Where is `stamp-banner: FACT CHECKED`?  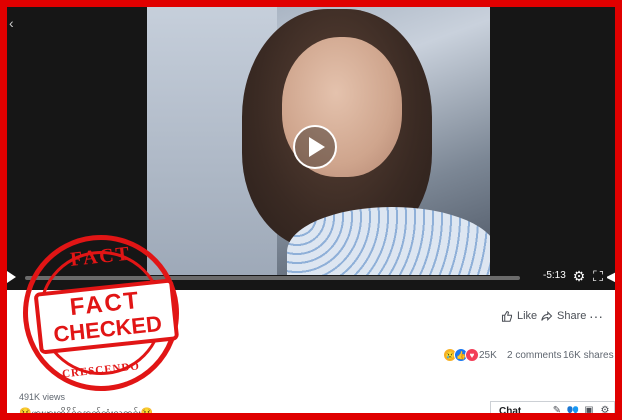 stamp-banner: FACT CHECKED is located at coordinates (106, 316).